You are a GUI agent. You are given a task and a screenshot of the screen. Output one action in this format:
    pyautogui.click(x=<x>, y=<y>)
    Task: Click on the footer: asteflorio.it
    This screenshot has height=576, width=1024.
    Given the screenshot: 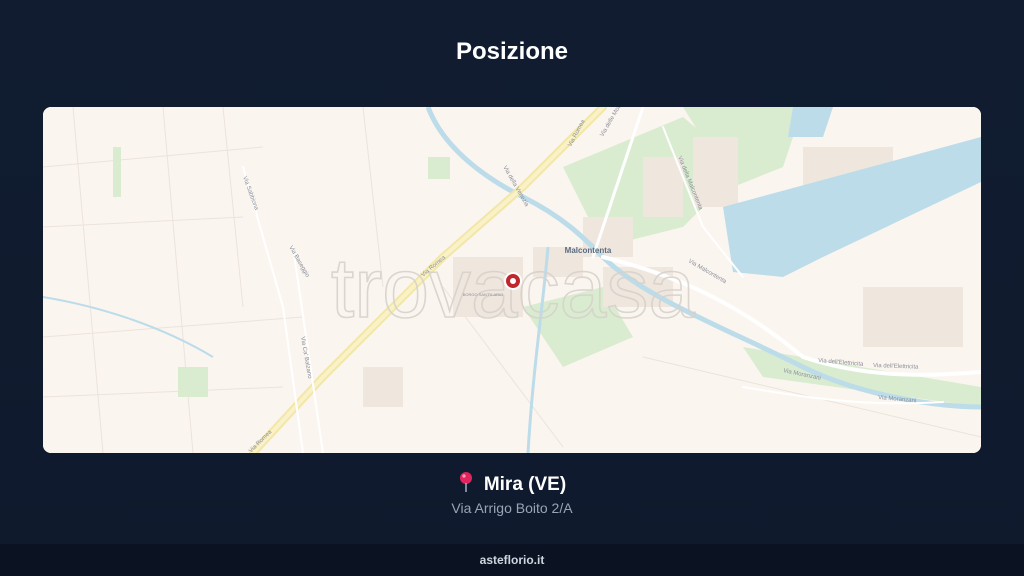 What is the action you would take?
    pyautogui.click(x=512, y=560)
    